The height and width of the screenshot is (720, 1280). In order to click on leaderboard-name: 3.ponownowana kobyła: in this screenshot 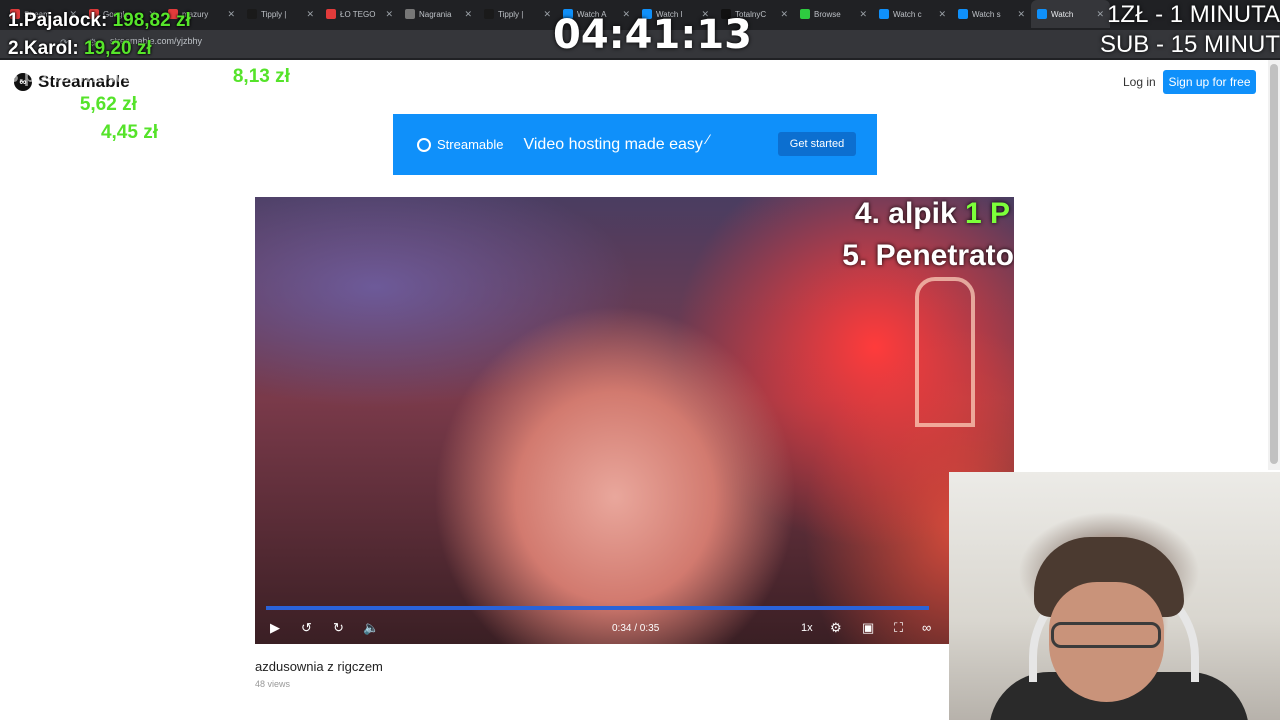, I will do `click(118, 76)`.